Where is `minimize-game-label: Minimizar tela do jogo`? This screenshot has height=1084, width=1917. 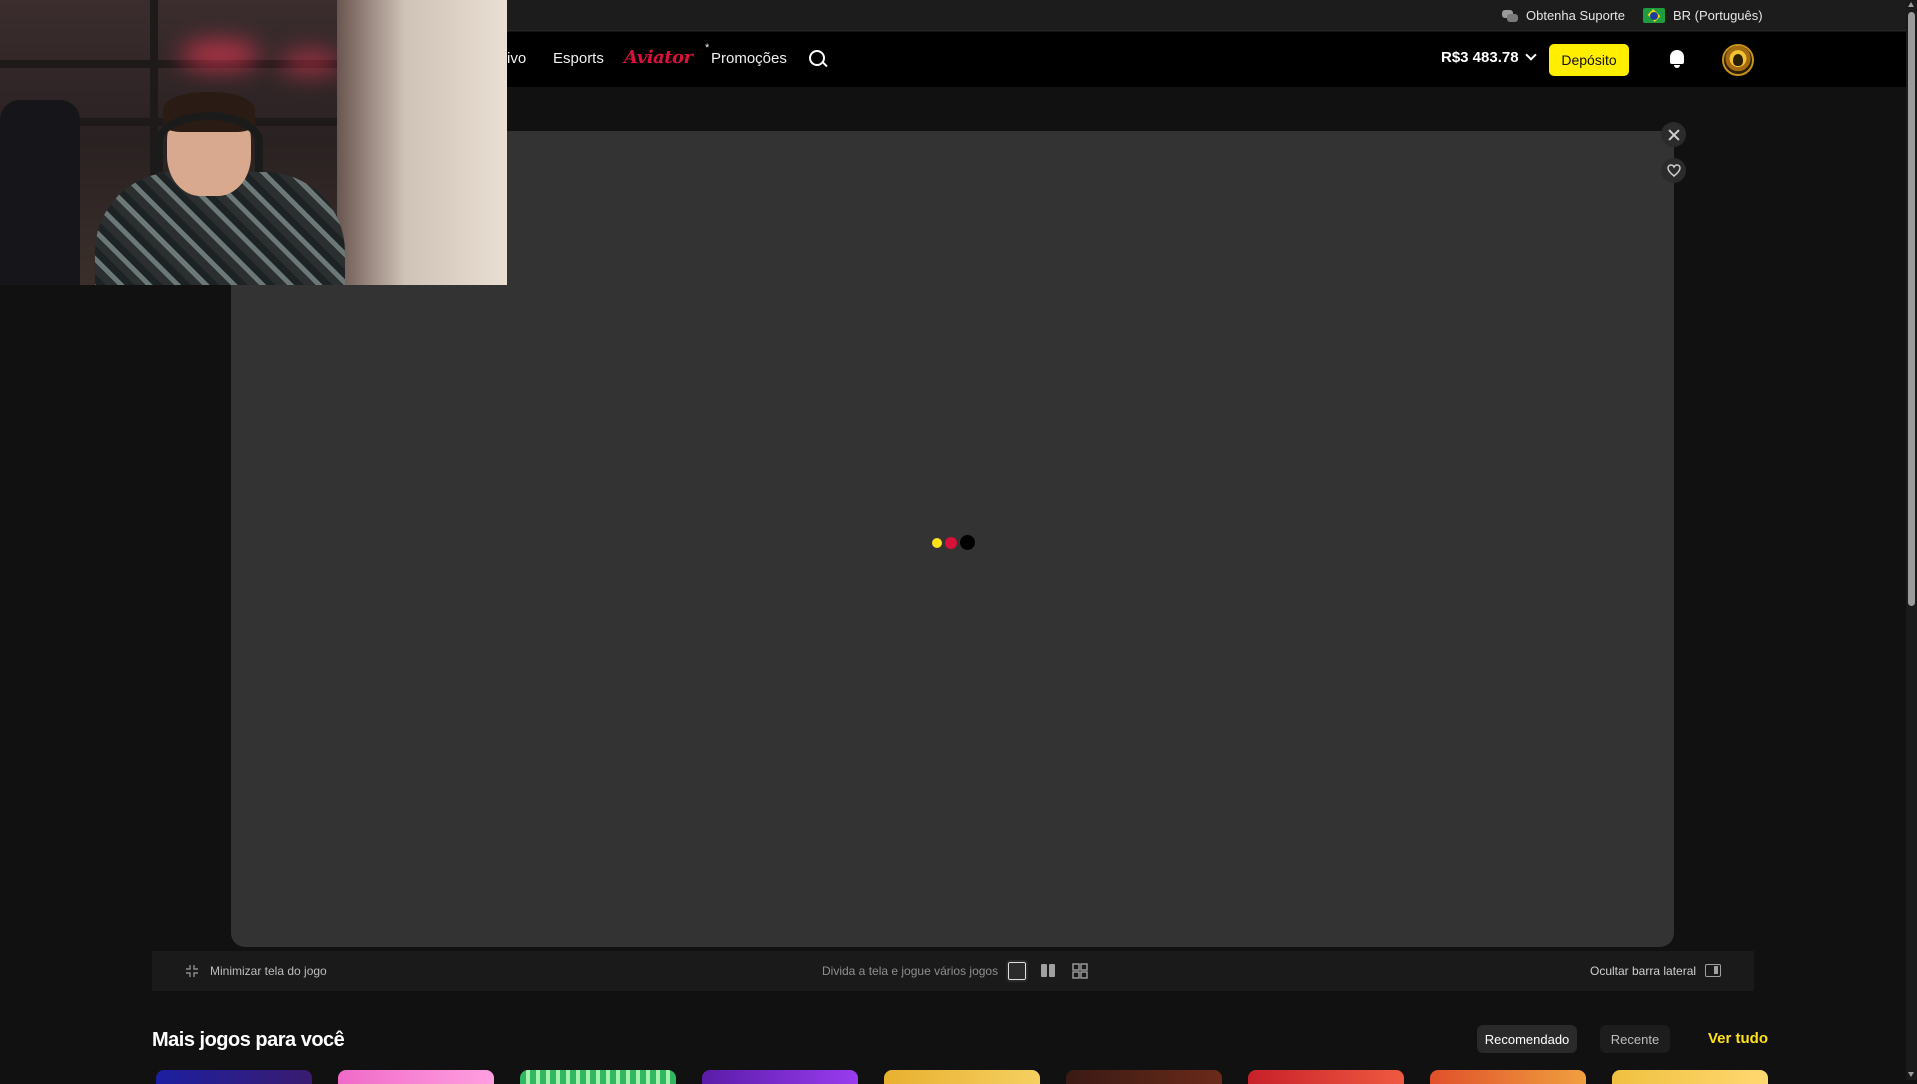 minimize-game-label: Minimizar tela do jogo is located at coordinates (268, 971).